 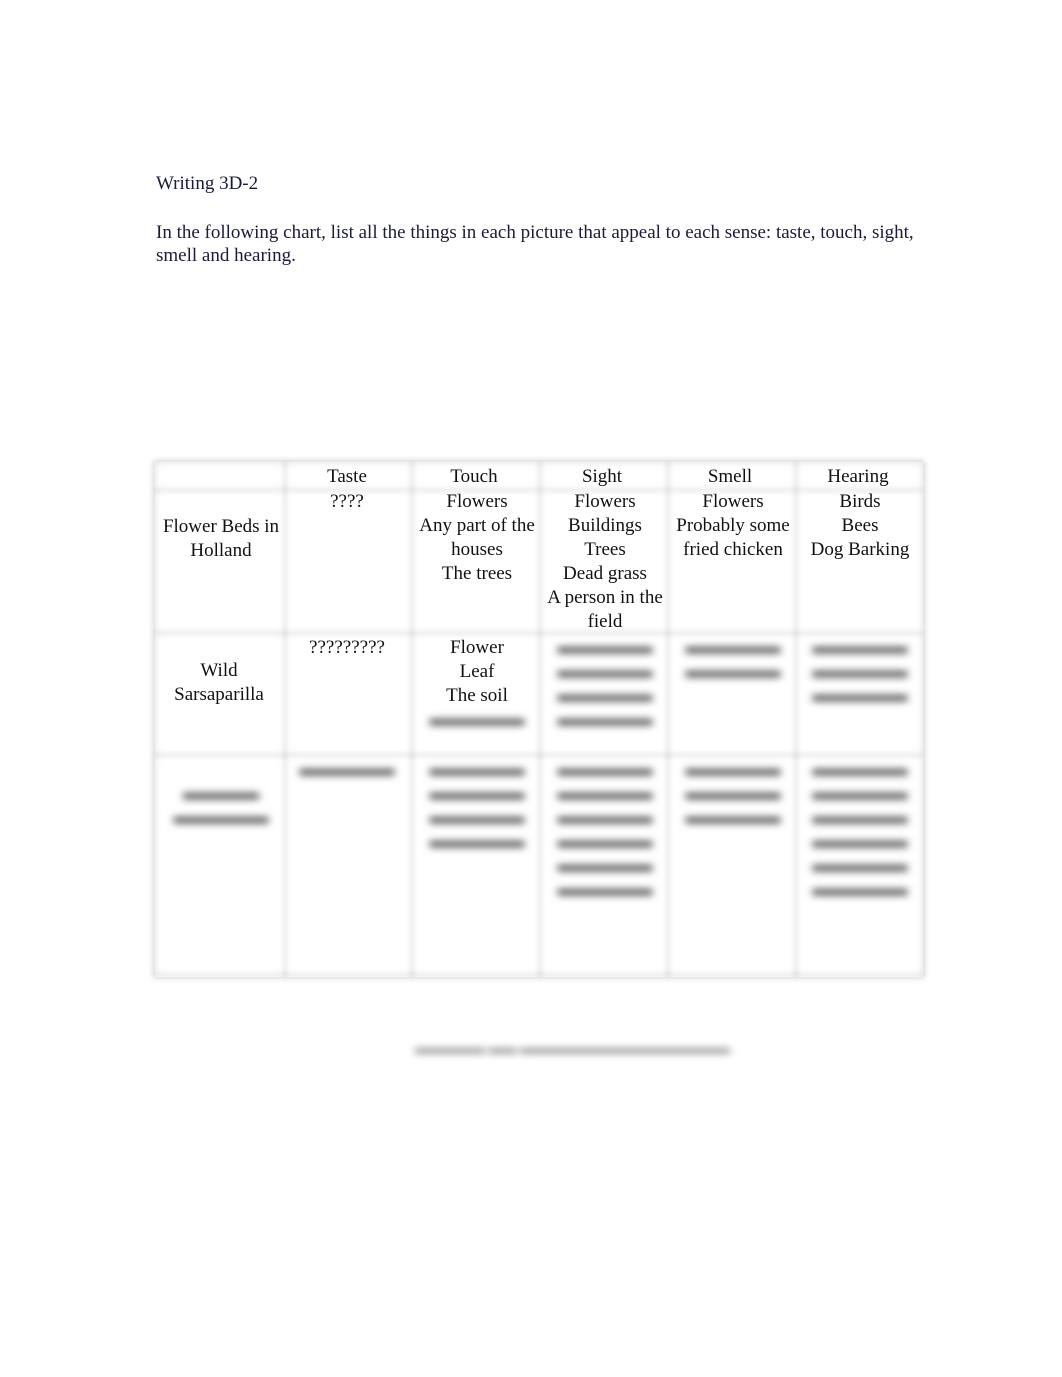 I want to click on cell-smell: ▬▬▬▬▬ ▬▬▬▬▬, so click(x=733, y=660).